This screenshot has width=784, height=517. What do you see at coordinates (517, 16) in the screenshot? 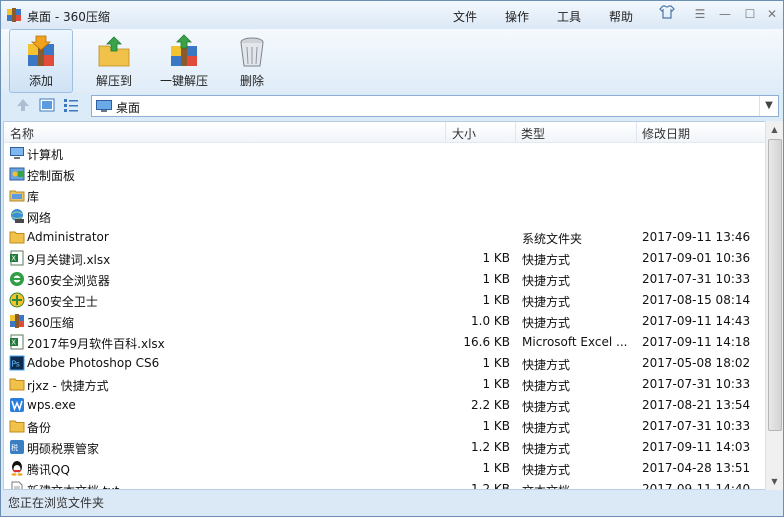
I see `menu-operation: 操作` at bounding box center [517, 16].